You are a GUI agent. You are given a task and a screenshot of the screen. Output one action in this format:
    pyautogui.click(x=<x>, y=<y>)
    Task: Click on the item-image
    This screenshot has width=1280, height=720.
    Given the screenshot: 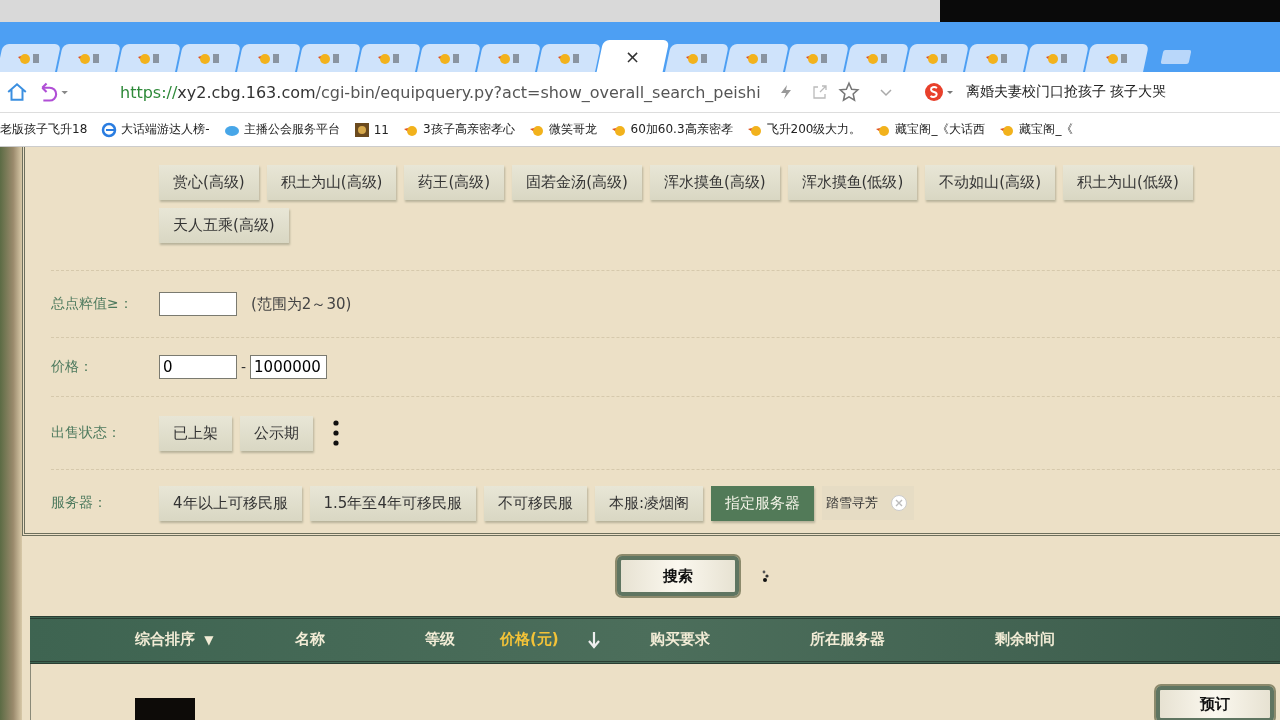 What is the action you would take?
    pyautogui.click(x=165, y=709)
    